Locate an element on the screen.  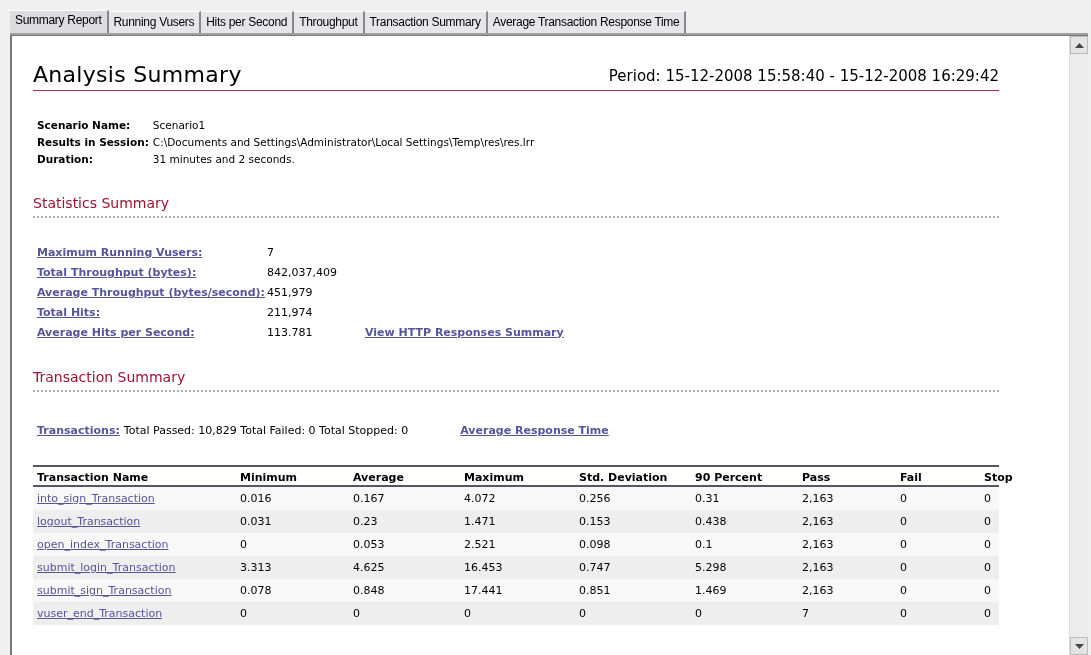
response-time-link: Average Response Time is located at coordinates (534, 430).